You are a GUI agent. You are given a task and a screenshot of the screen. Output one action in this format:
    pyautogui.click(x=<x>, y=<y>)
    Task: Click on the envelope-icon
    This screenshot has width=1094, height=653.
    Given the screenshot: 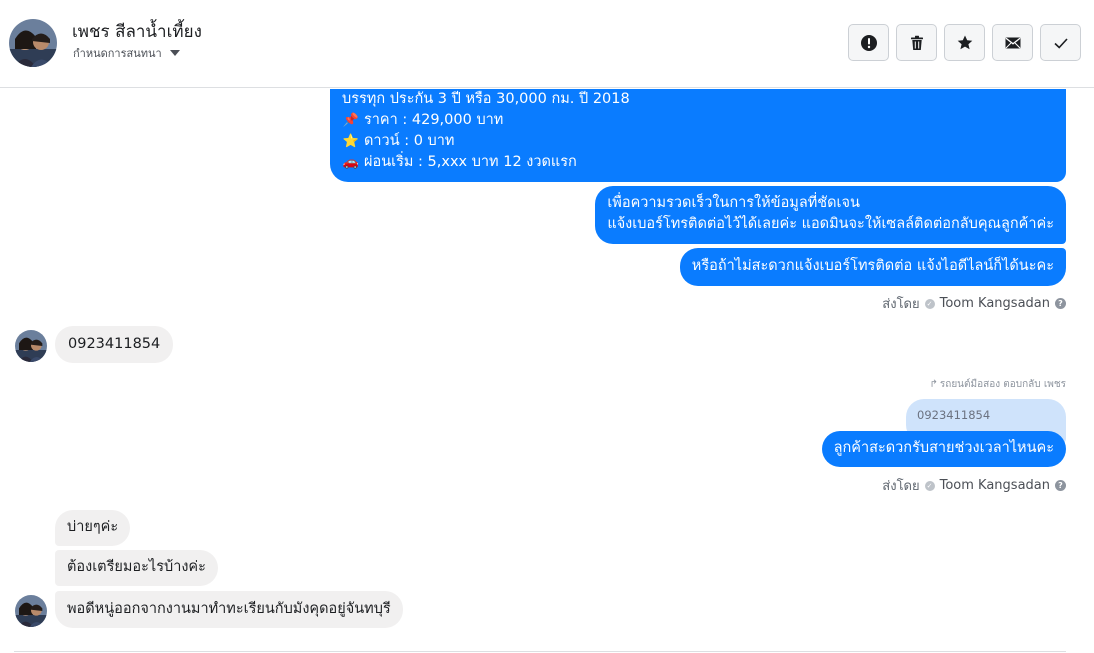 What is the action you would take?
    pyautogui.click(x=1012, y=42)
    